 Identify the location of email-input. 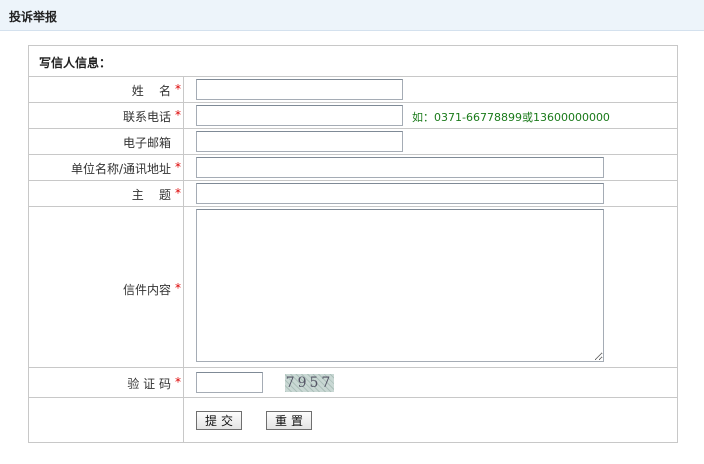
(299, 141).